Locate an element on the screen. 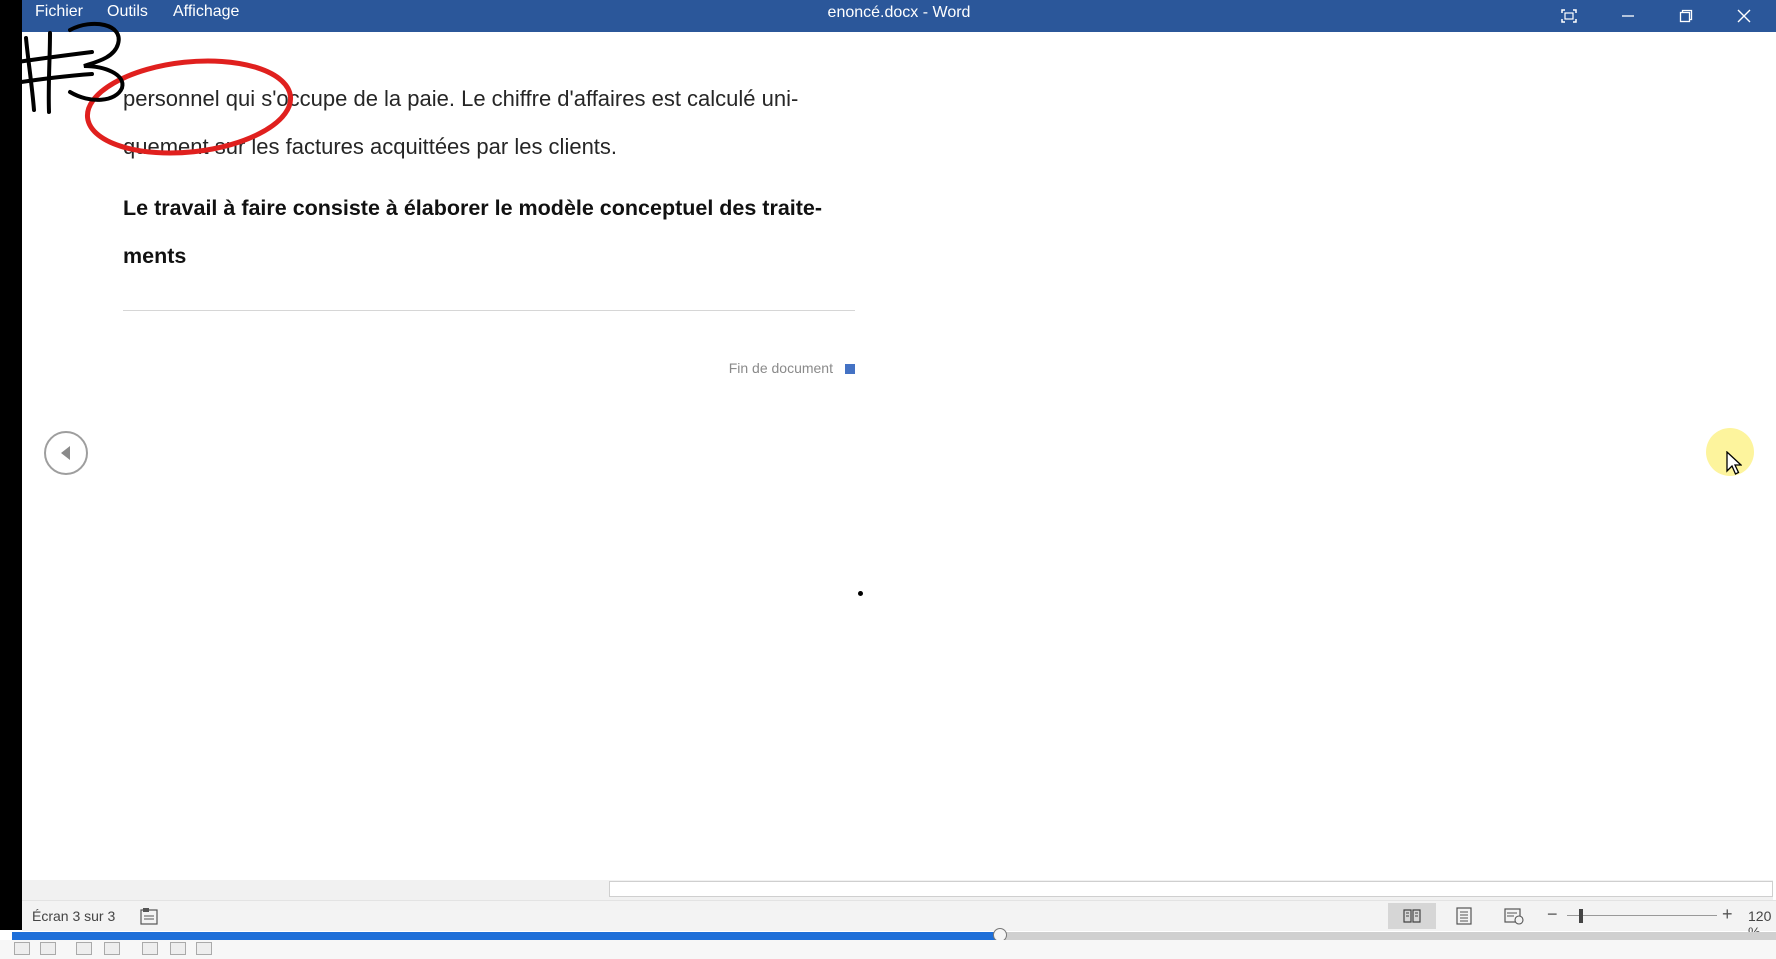 The height and width of the screenshot is (959, 1776). bold-line-2: ments is located at coordinates (155, 256).